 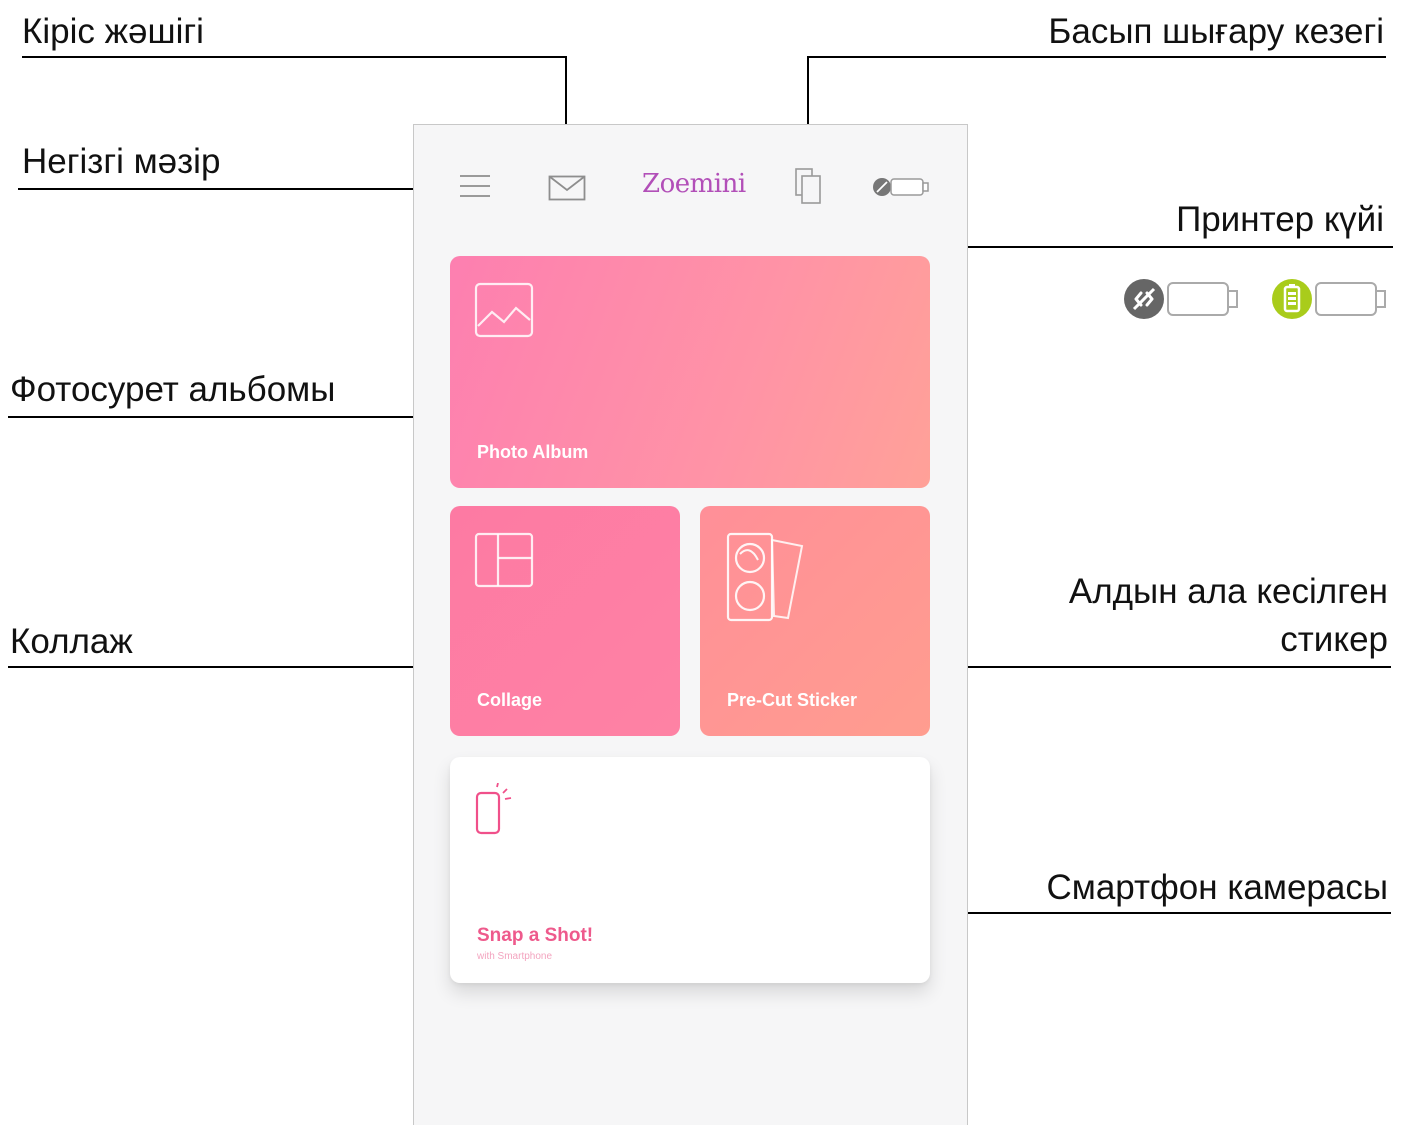 I want to click on disconnected-status-example, so click(x=1182, y=301).